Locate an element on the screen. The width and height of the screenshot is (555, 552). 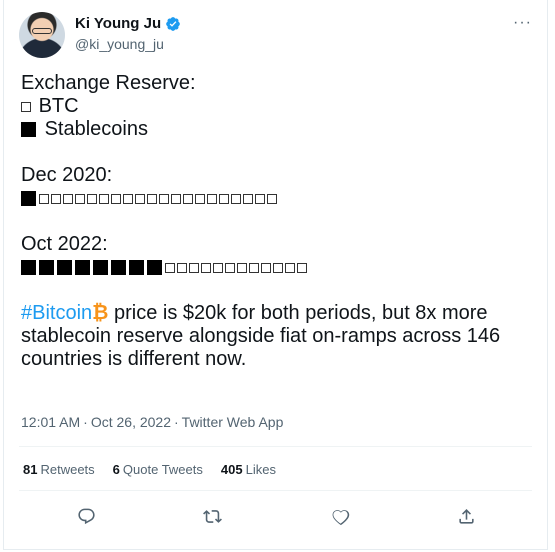
oct-2022-squares is located at coordinates (274, 267).